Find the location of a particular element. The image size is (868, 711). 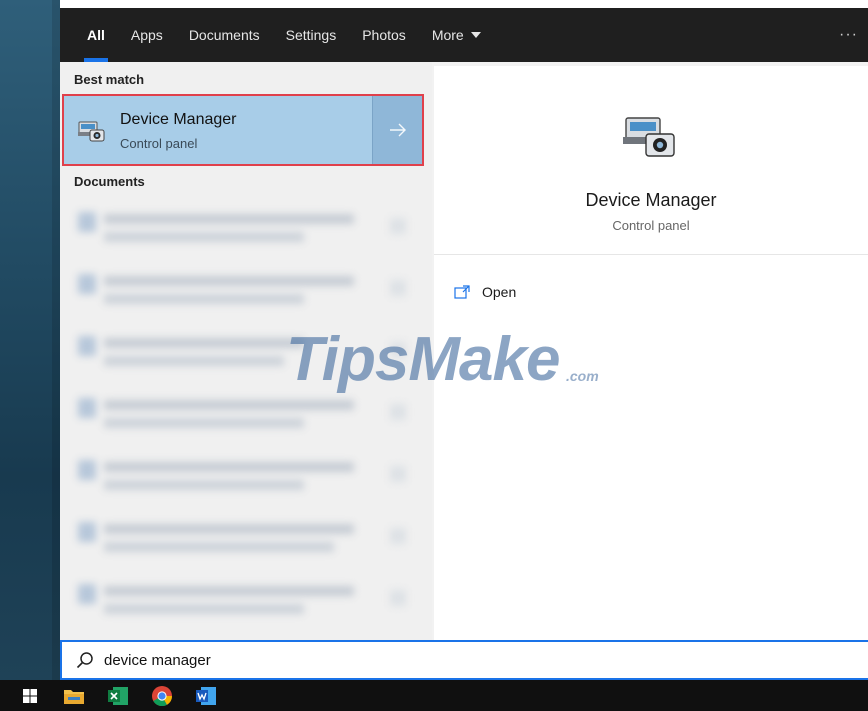

taskbar is located at coordinates (434, 695).